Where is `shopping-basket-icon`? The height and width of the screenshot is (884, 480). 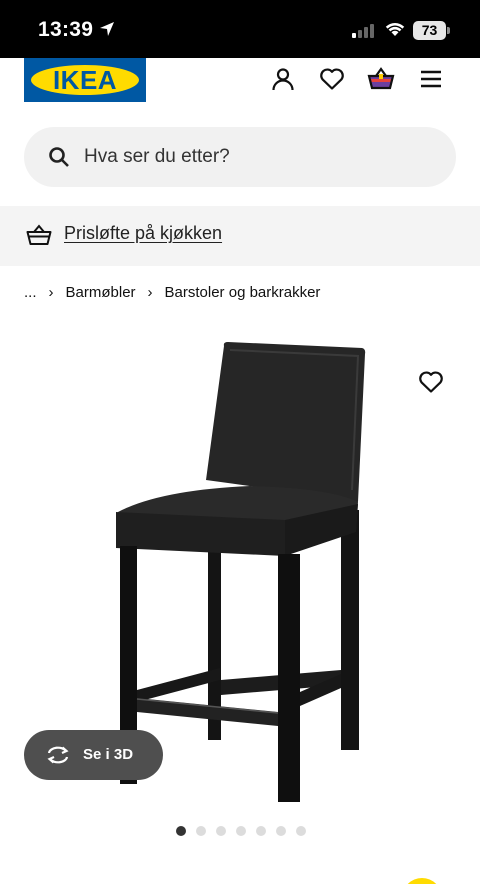
shopping-basket-icon is located at coordinates (381, 79).